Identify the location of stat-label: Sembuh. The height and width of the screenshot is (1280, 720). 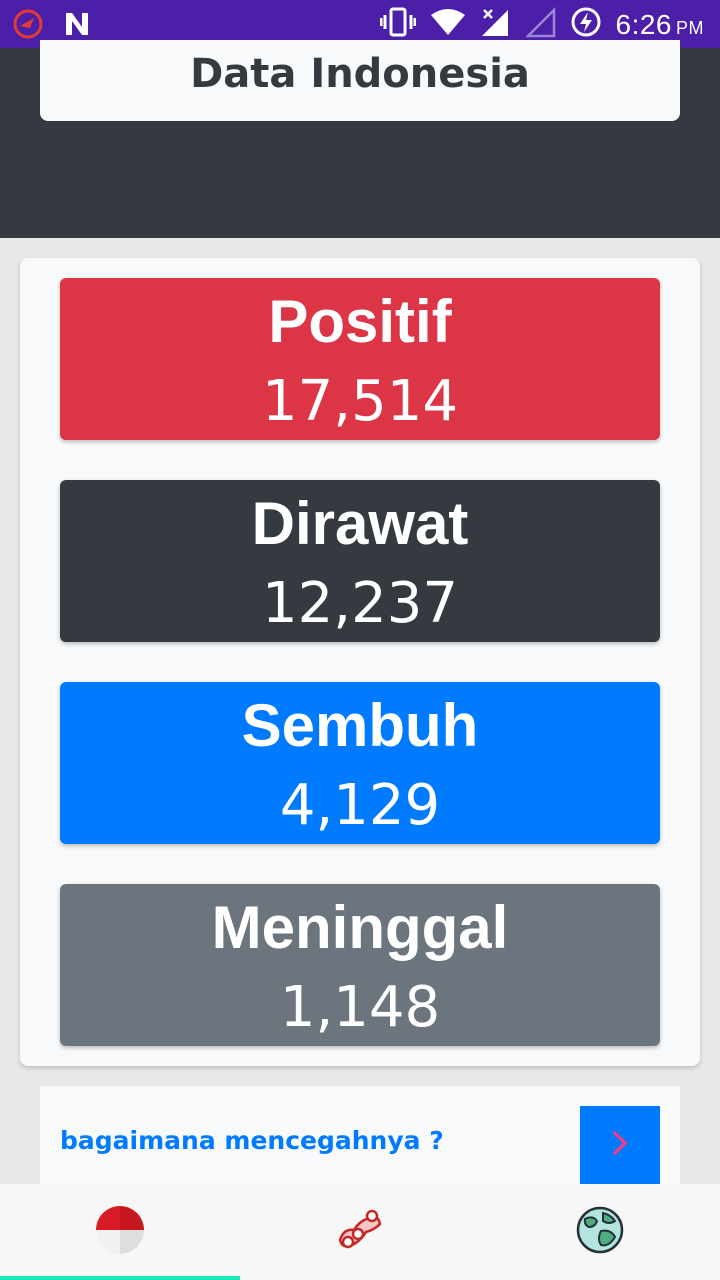
(360, 725).